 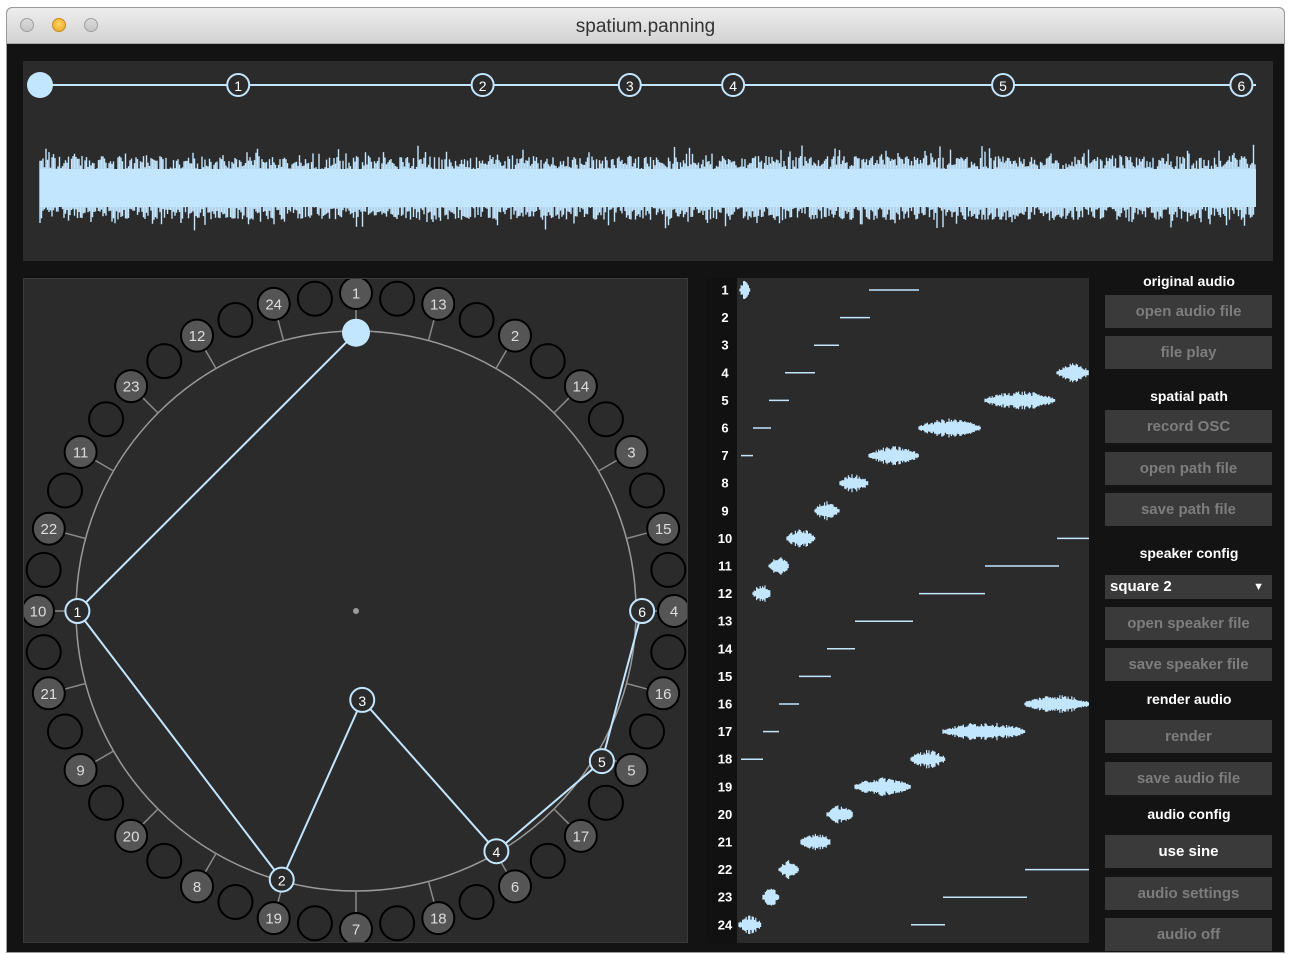 I want to click on track-label: 2, so click(x=724, y=317).